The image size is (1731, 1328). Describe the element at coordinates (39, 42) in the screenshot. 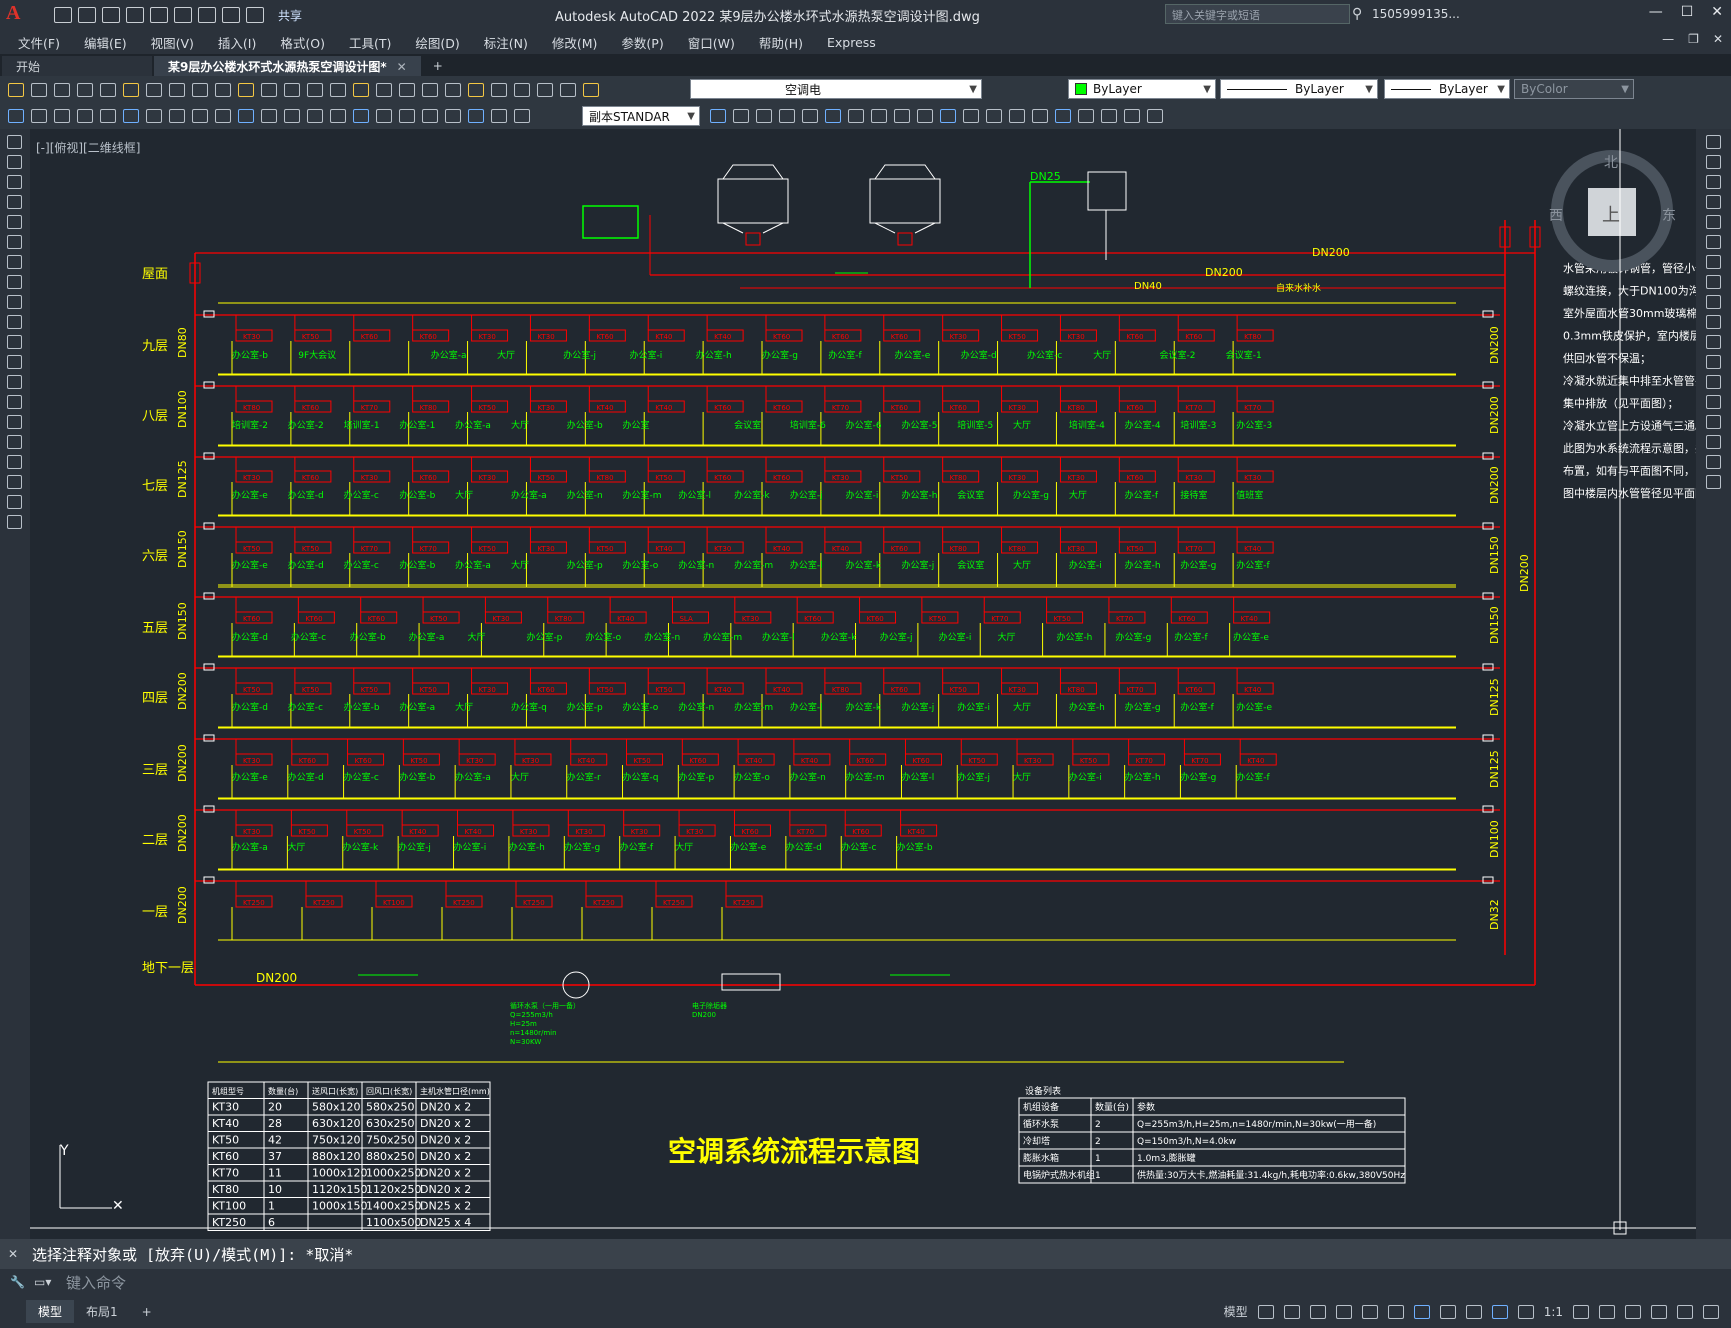

I see `menu-item-0: 文件(F)` at that location.